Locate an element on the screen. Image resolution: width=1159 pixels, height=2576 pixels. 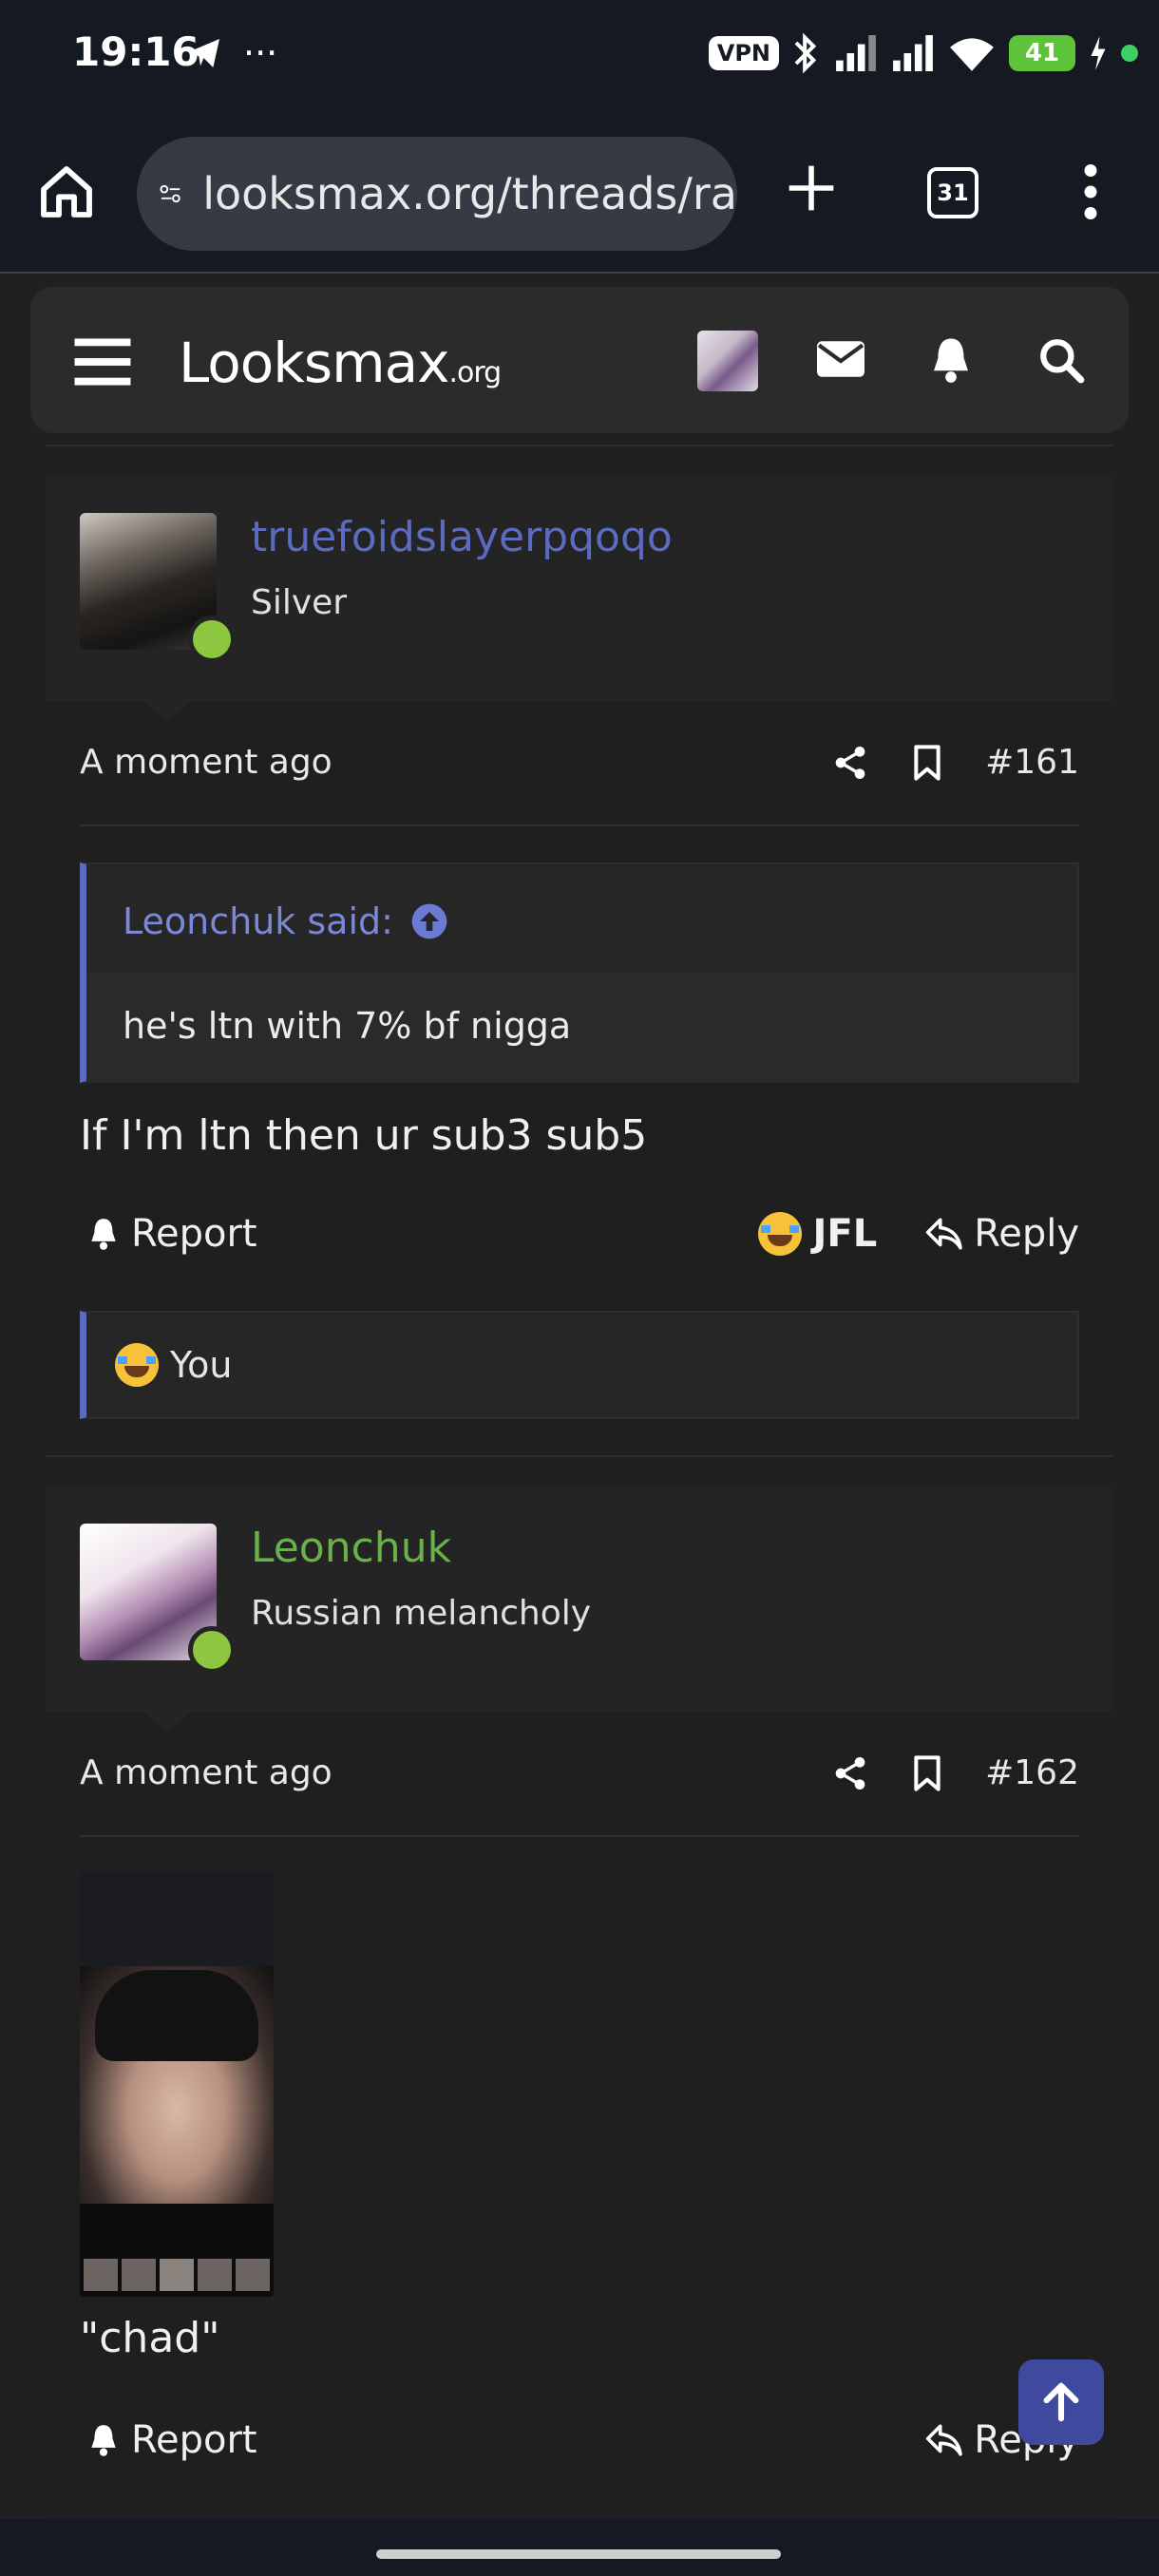
attachment-photo-detail is located at coordinates (176, 2015).